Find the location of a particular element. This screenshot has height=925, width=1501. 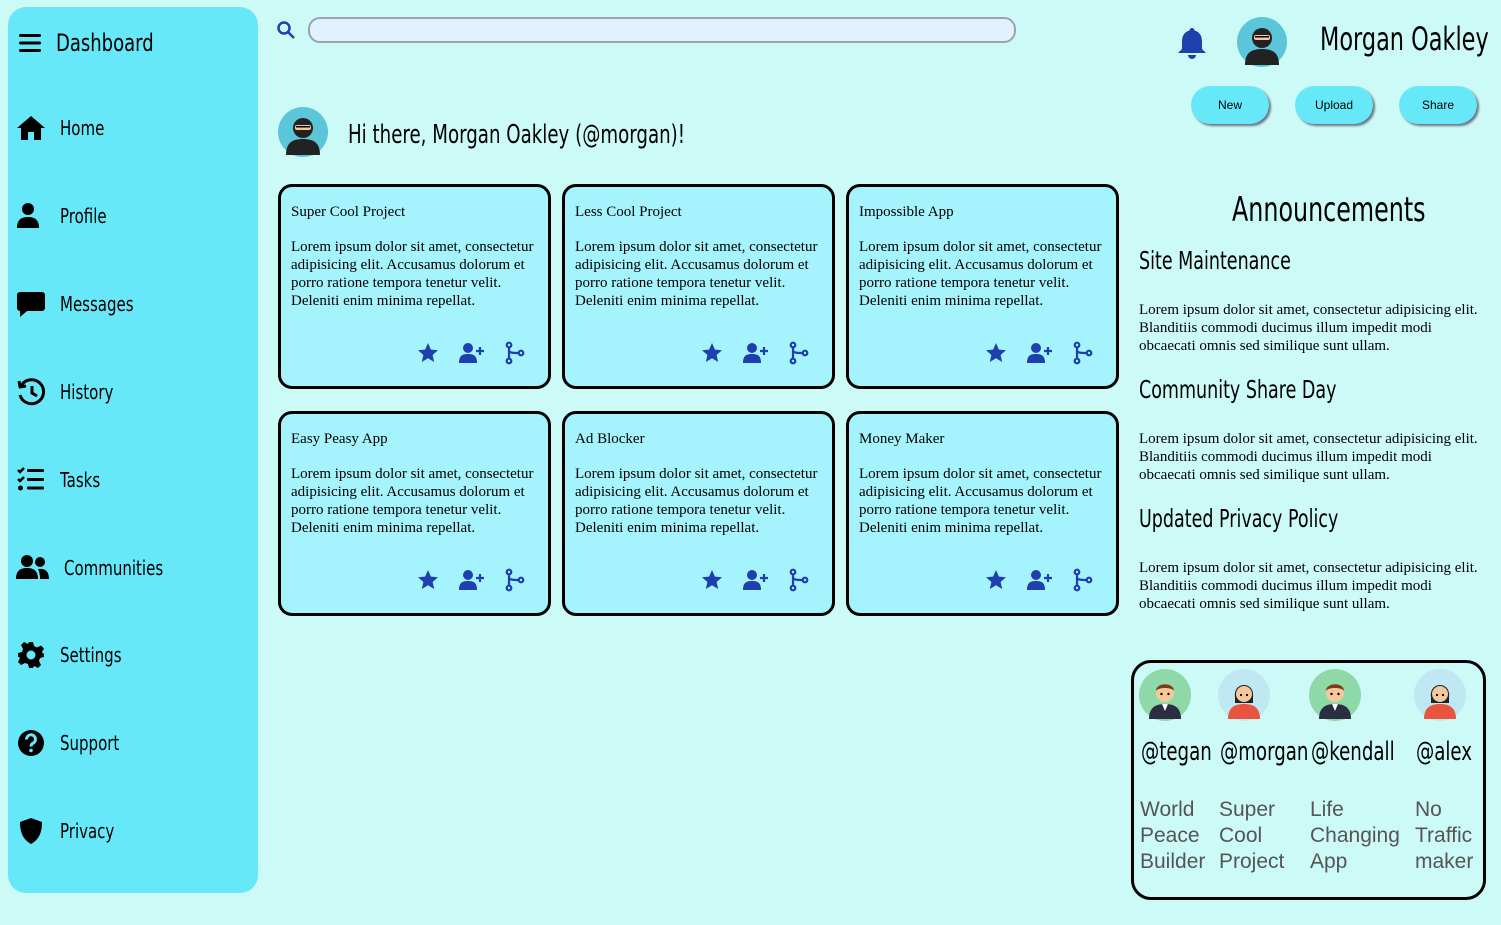

project-title: Ad Blocker is located at coordinates (610, 439).